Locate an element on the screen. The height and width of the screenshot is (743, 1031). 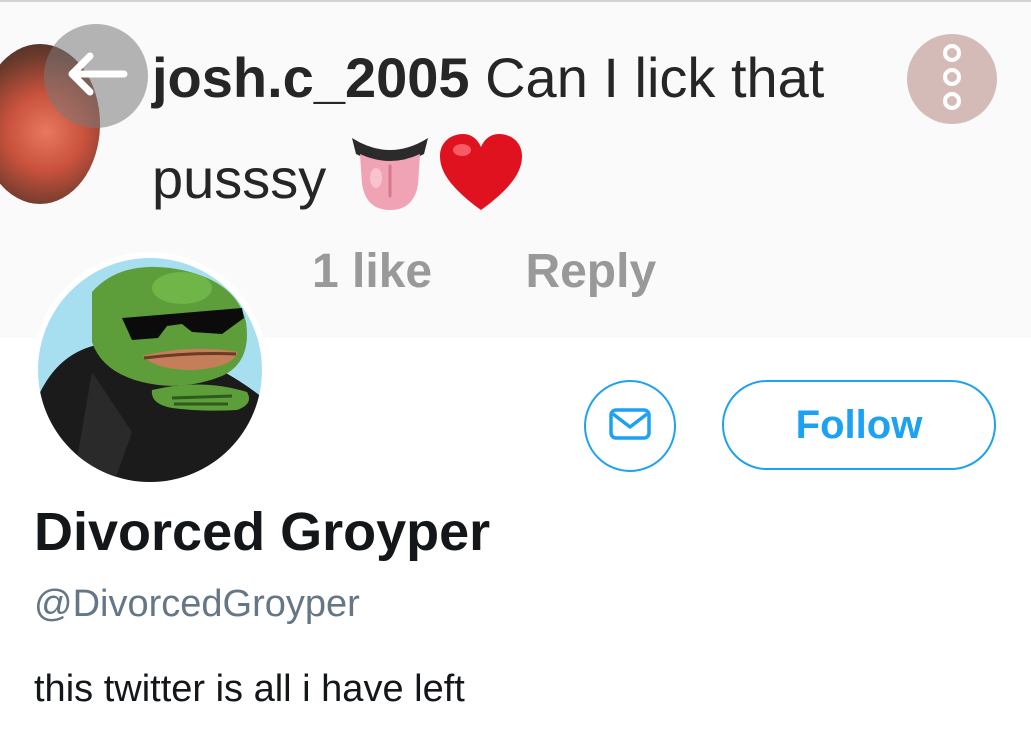
message-button is located at coordinates (630, 426).